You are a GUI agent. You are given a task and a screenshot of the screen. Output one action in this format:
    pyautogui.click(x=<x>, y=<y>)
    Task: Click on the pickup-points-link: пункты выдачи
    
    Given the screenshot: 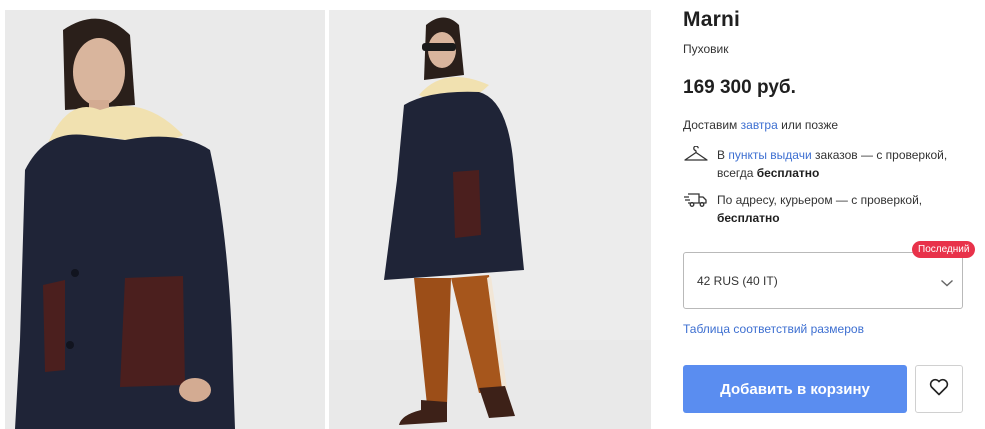 What is the action you would take?
    pyautogui.click(x=769, y=155)
    